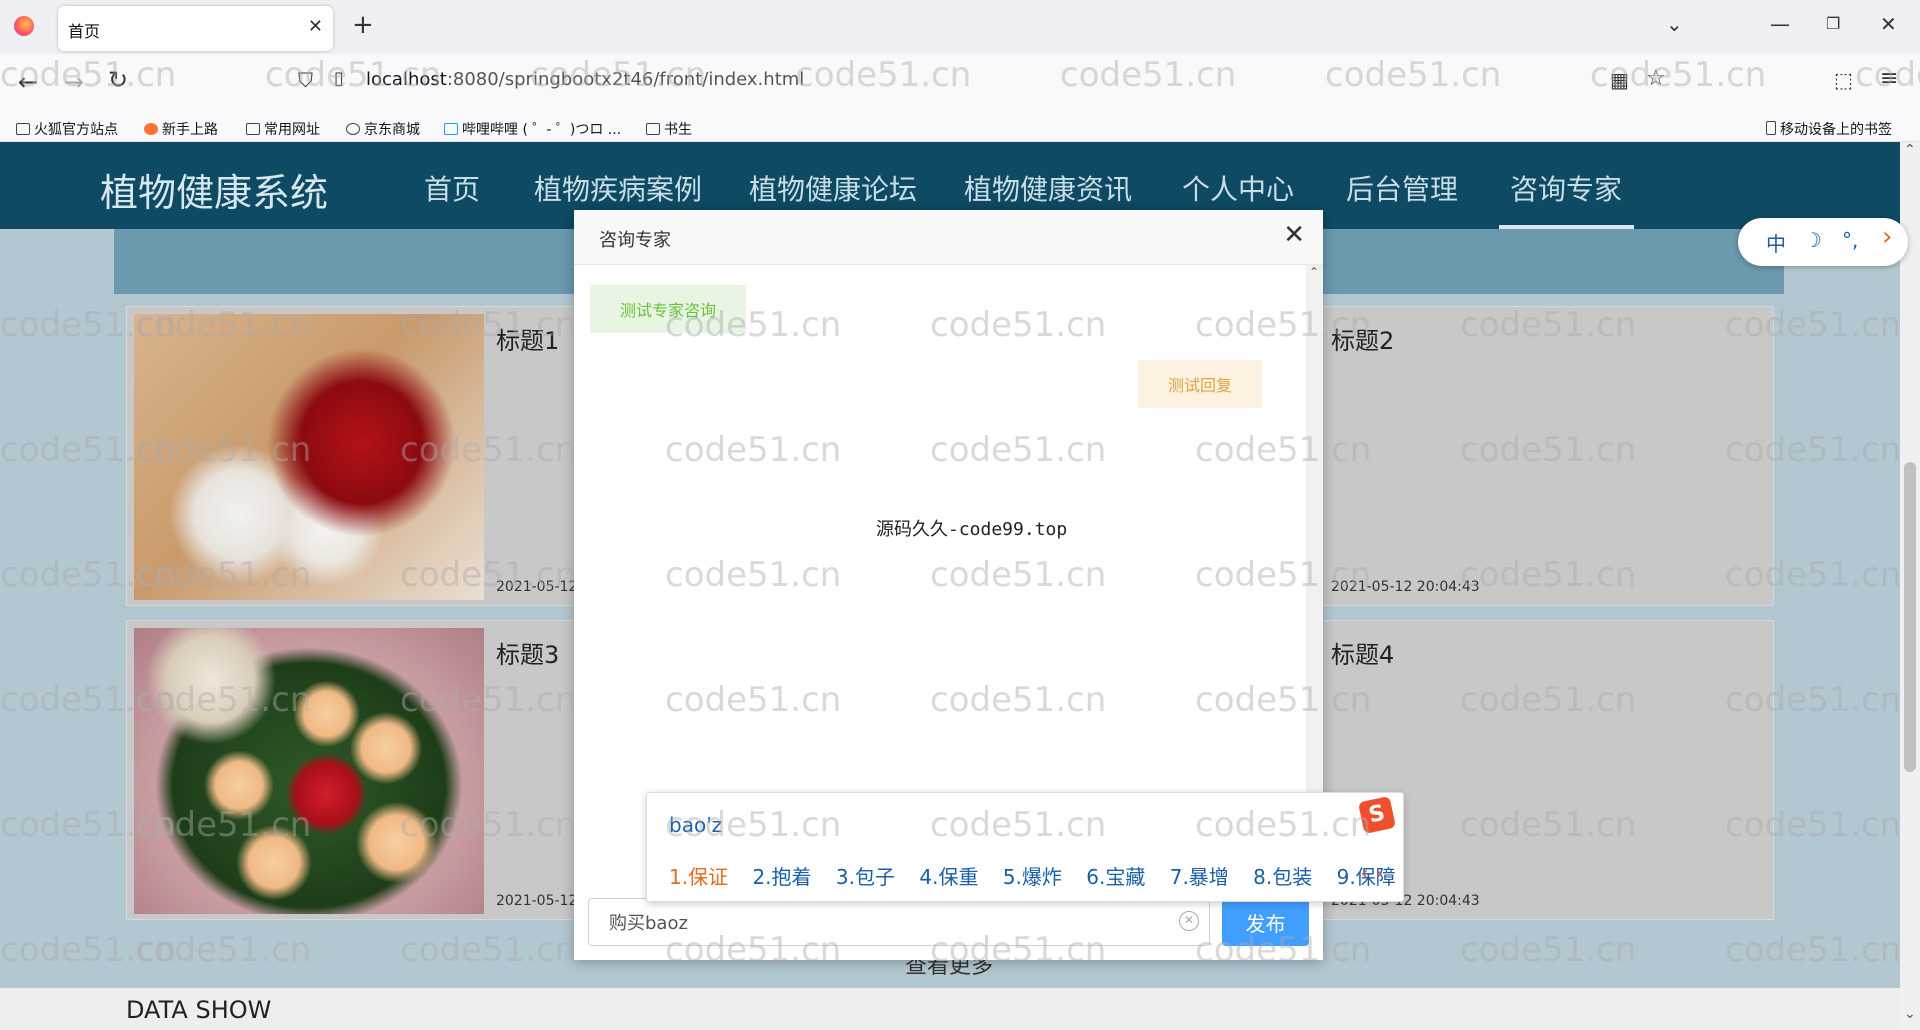  I want to click on ime-candidate: 4.保重, so click(948, 875).